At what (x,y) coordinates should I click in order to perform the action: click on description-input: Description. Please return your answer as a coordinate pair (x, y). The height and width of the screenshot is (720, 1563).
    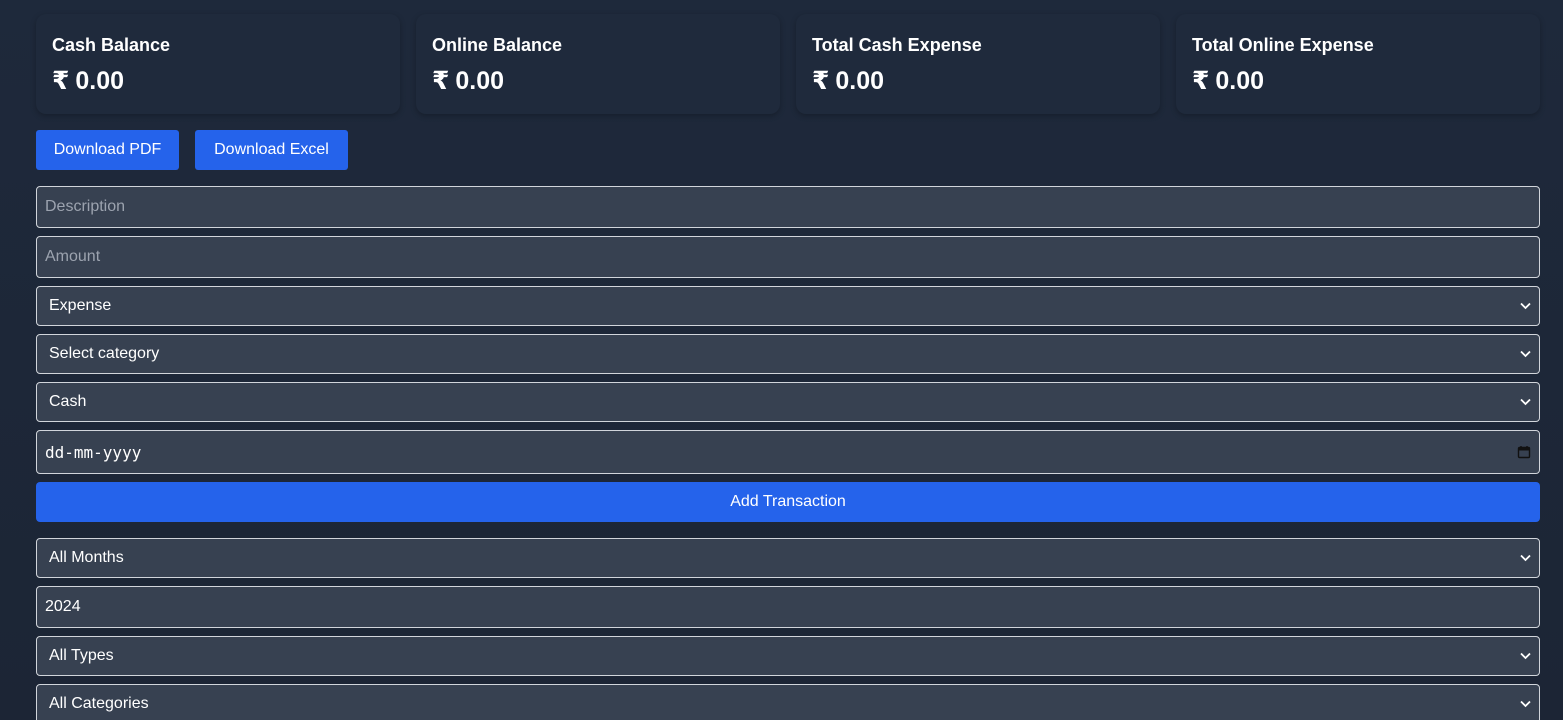
    Looking at the image, I should click on (788, 207).